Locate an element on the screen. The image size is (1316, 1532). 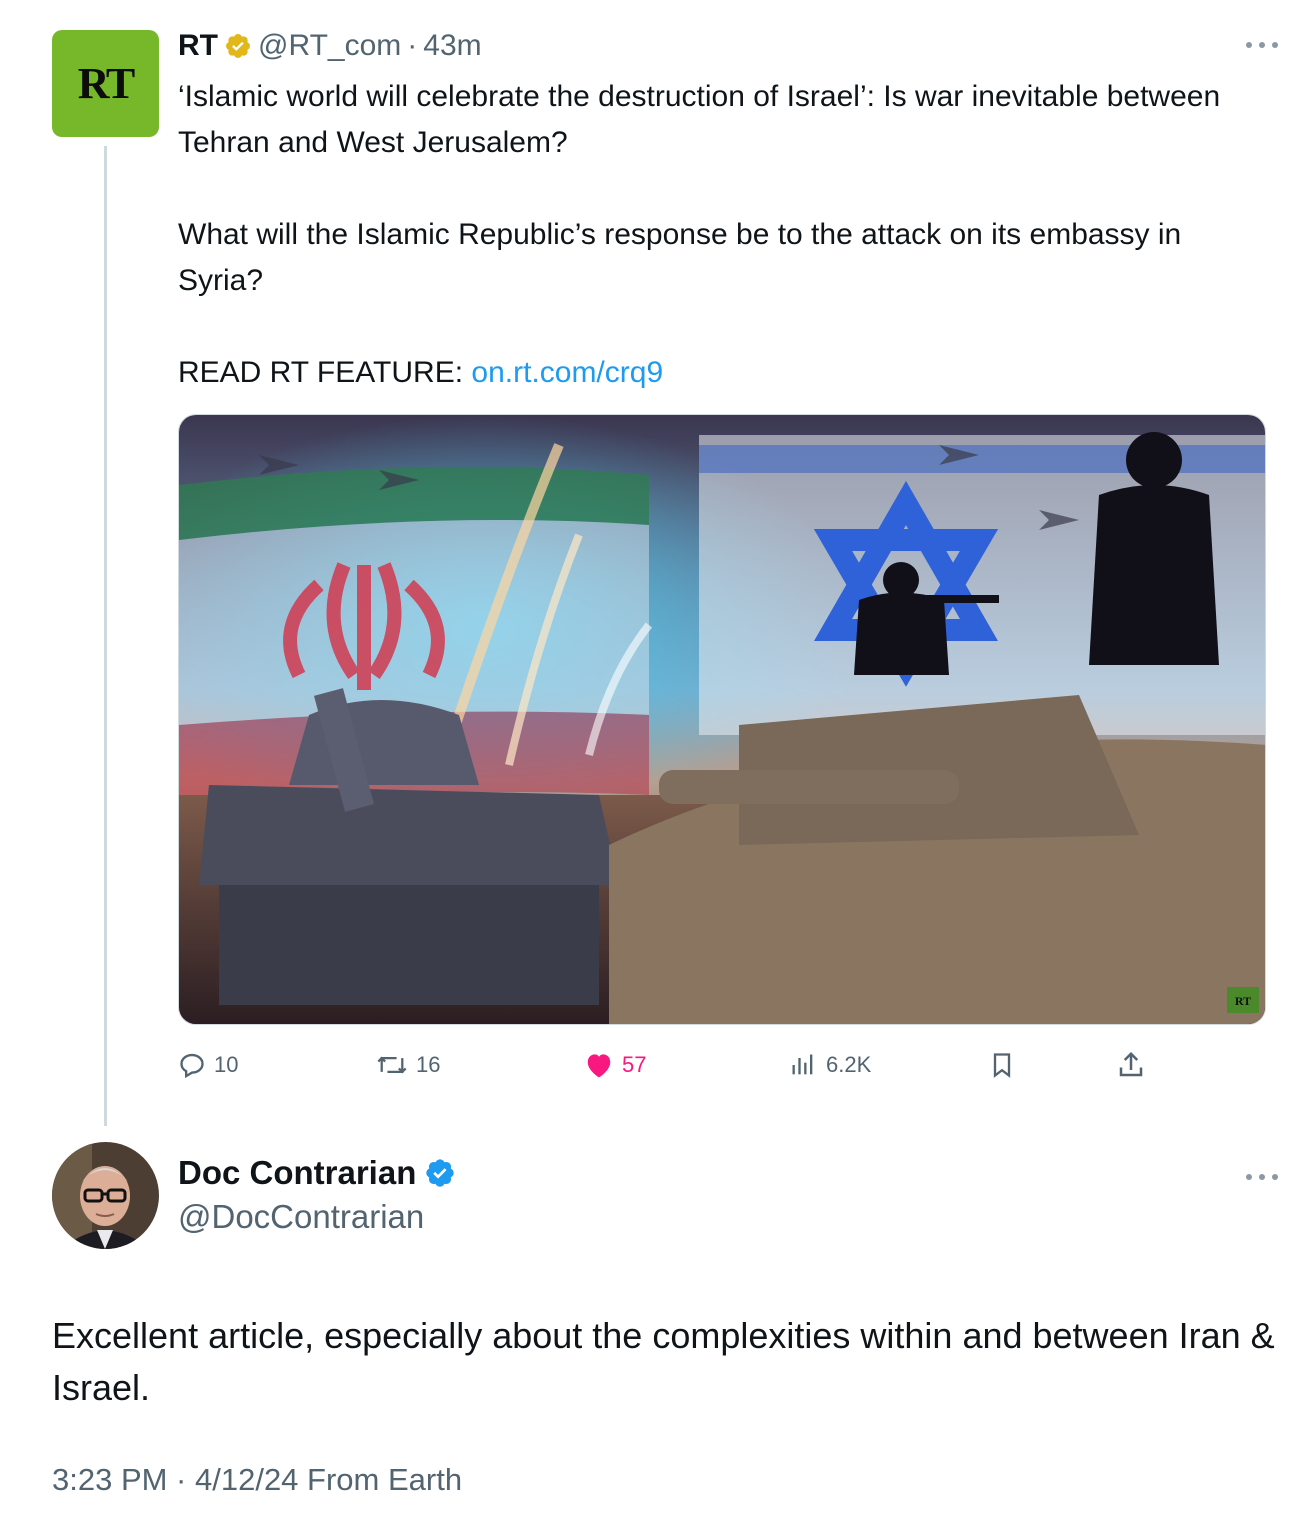
repost-count: 16 is located at coordinates (428, 1064).